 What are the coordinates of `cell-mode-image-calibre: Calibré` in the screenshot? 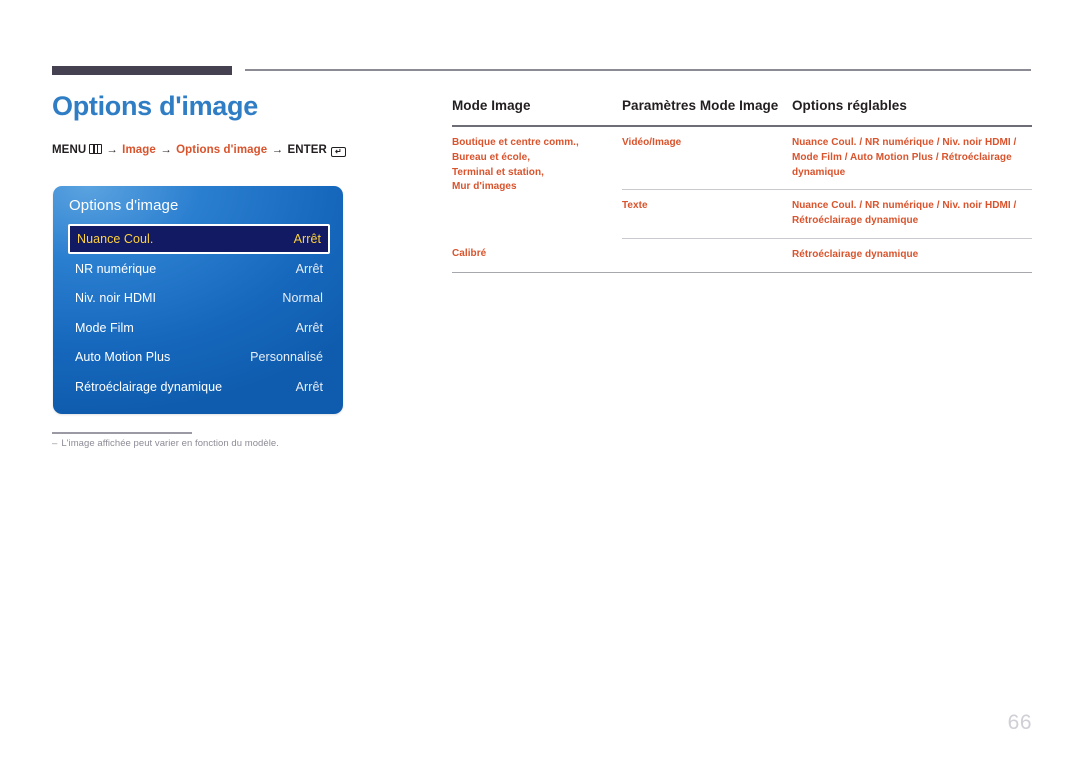 It's located at (537, 255).